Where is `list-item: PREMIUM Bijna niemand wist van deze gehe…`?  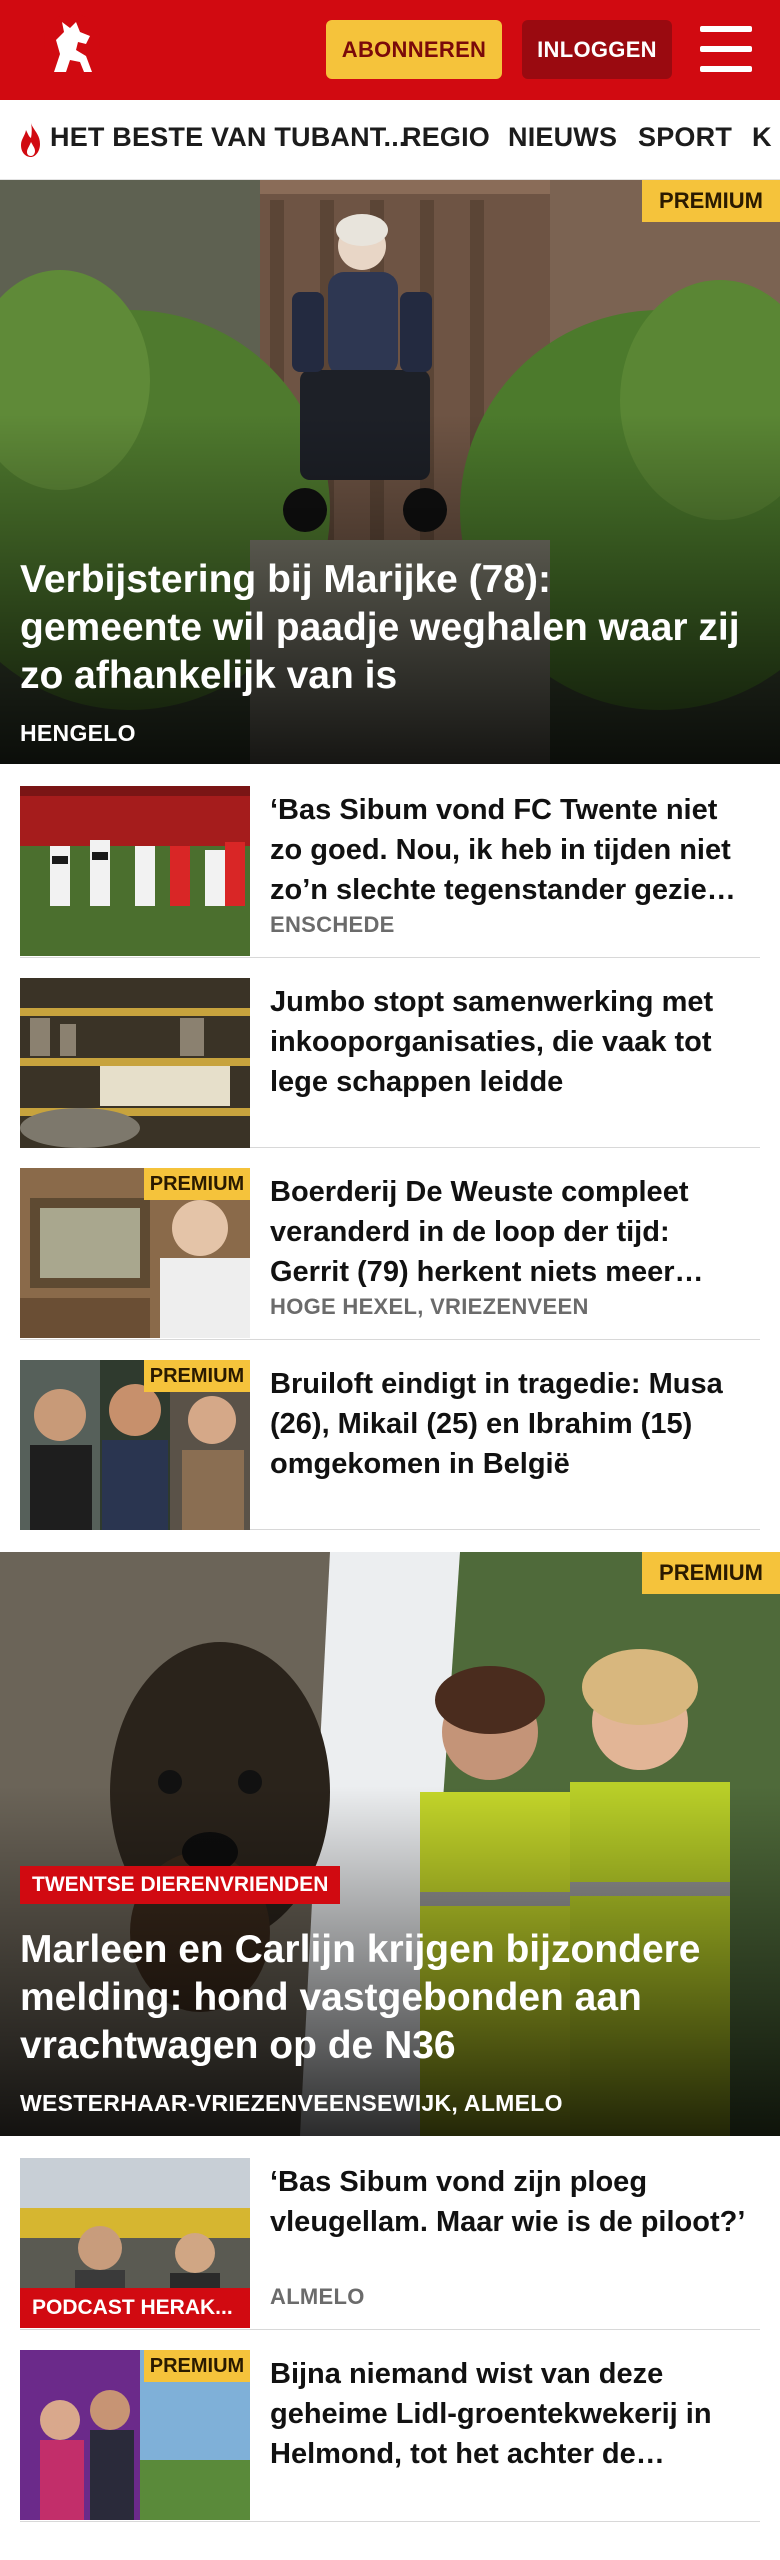 list-item: PREMIUM Bijna niemand wist van deze gehe… is located at coordinates (390, 2436).